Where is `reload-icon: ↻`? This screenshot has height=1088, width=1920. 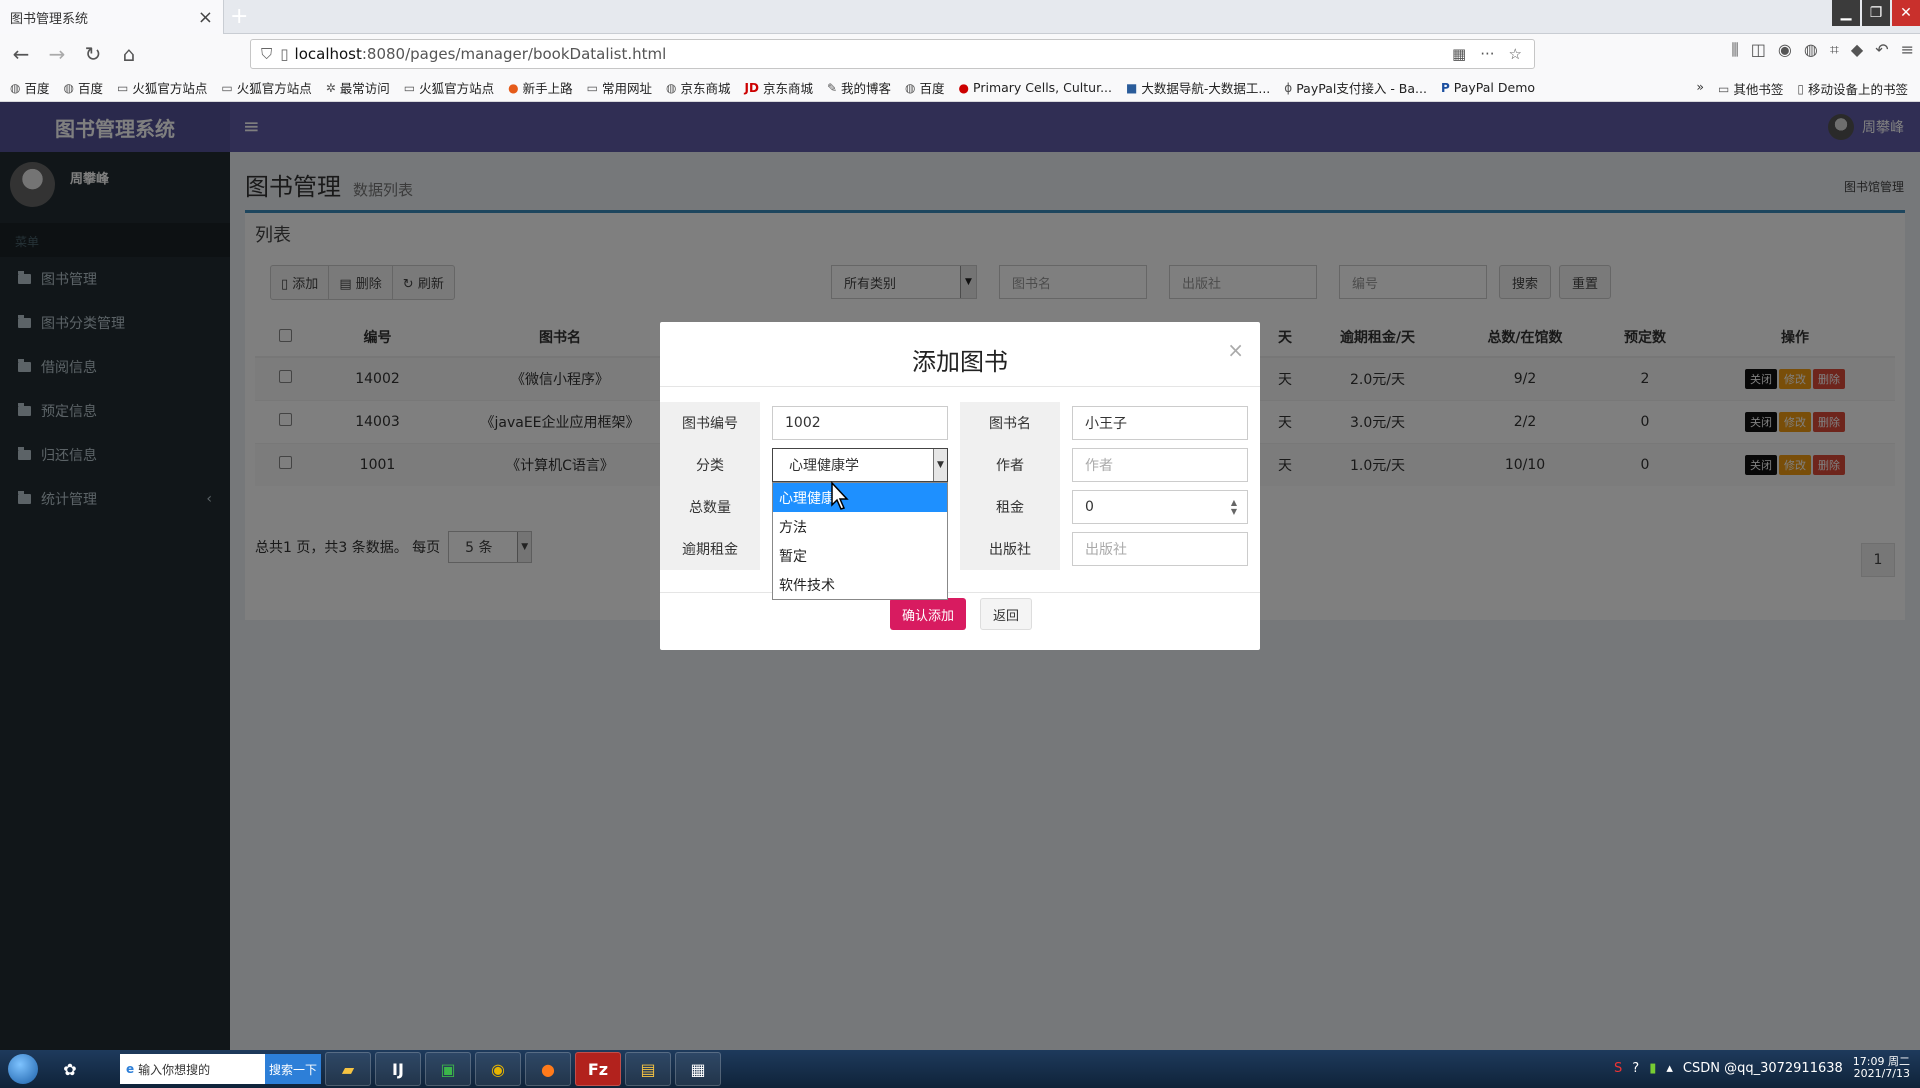 reload-icon: ↻ is located at coordinates (93, 54).